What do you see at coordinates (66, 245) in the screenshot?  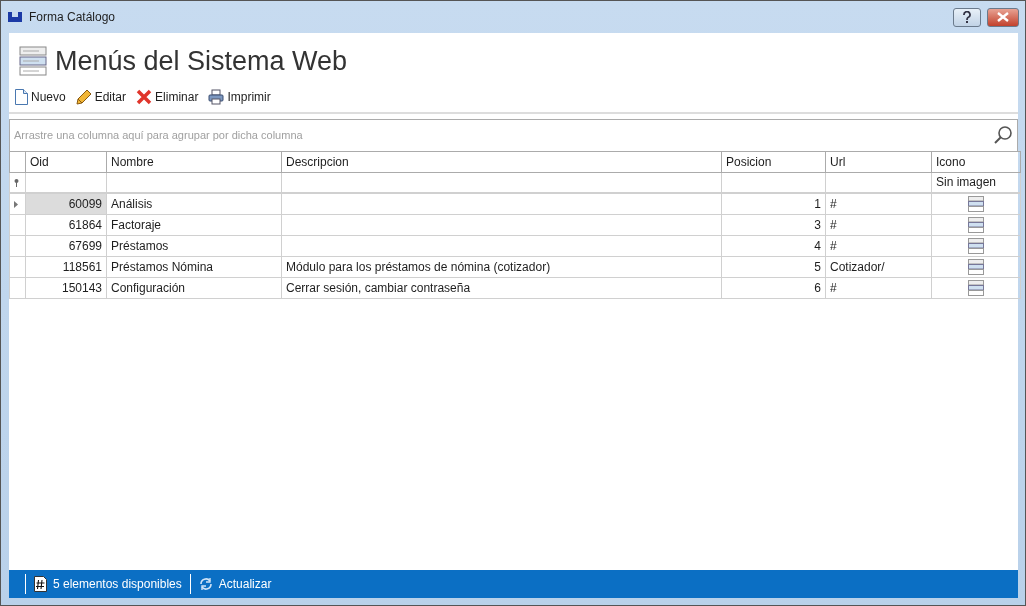 I see `table-cell: 67699` at bounding box center [66, 245].